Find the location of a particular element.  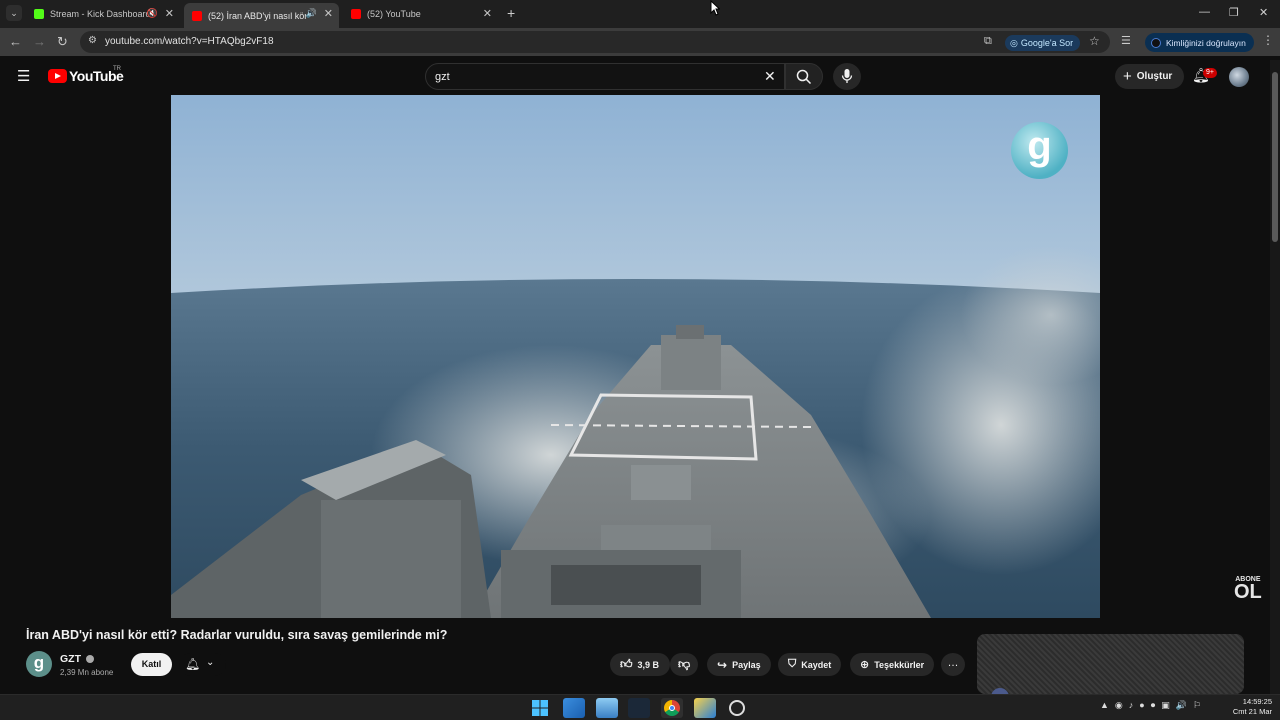

chevron-down-icon: ⌄ is located at coordinates (210, 662).